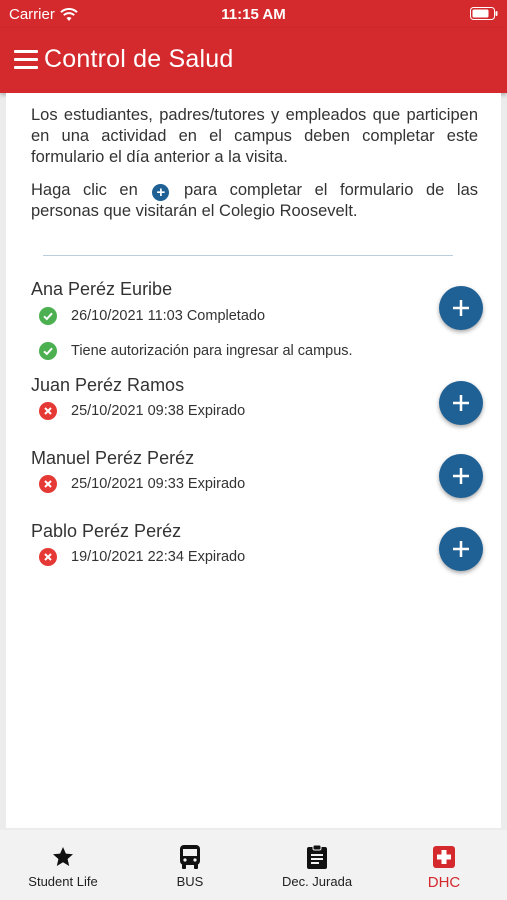  Describe the element at coordinates (317, 857) in the screenshot. I see `clipboard-icon` at that location.